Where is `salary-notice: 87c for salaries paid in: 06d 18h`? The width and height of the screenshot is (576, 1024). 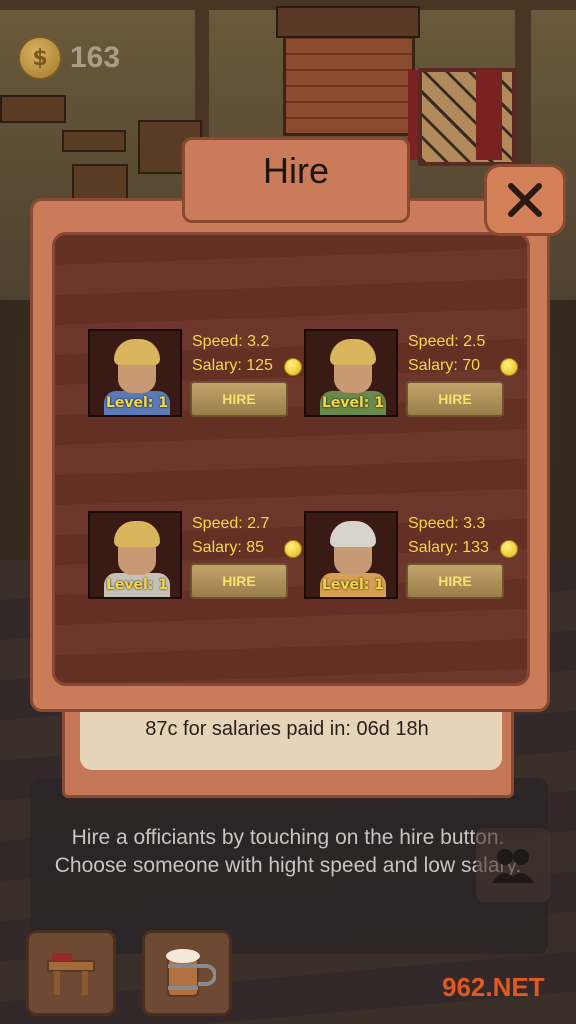
salary-notice: 87c for salaries paid in: 06d 18h is located at coordinates (287, 729).